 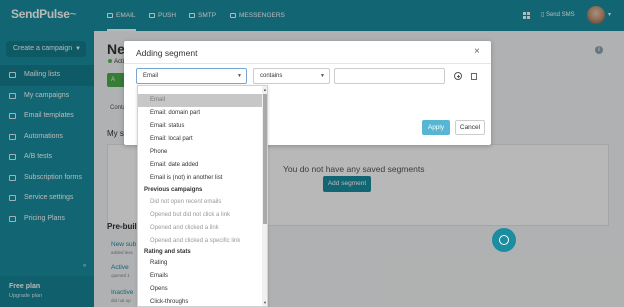 I want to click on dropdown-option-email-local: Email: local part, so click(x=200, y=139).